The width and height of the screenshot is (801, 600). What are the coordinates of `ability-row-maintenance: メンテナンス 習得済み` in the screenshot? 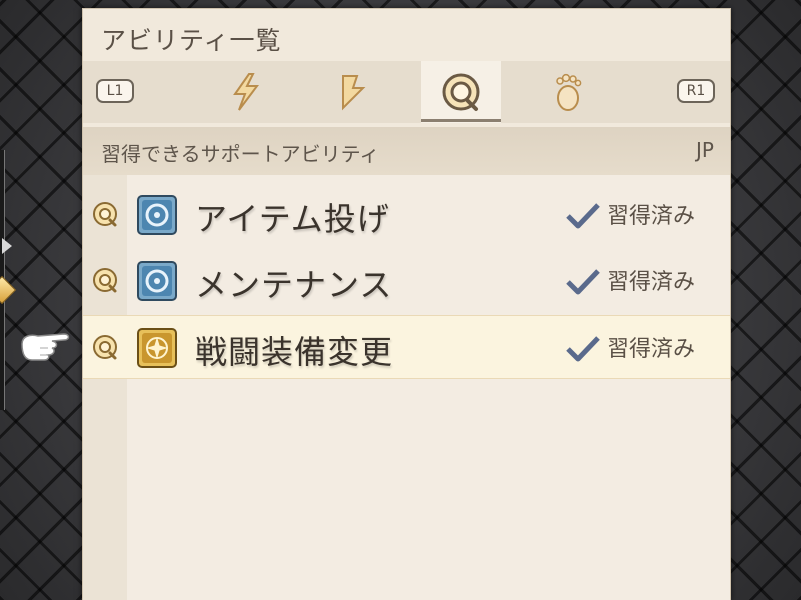 It's located at (406, 280).